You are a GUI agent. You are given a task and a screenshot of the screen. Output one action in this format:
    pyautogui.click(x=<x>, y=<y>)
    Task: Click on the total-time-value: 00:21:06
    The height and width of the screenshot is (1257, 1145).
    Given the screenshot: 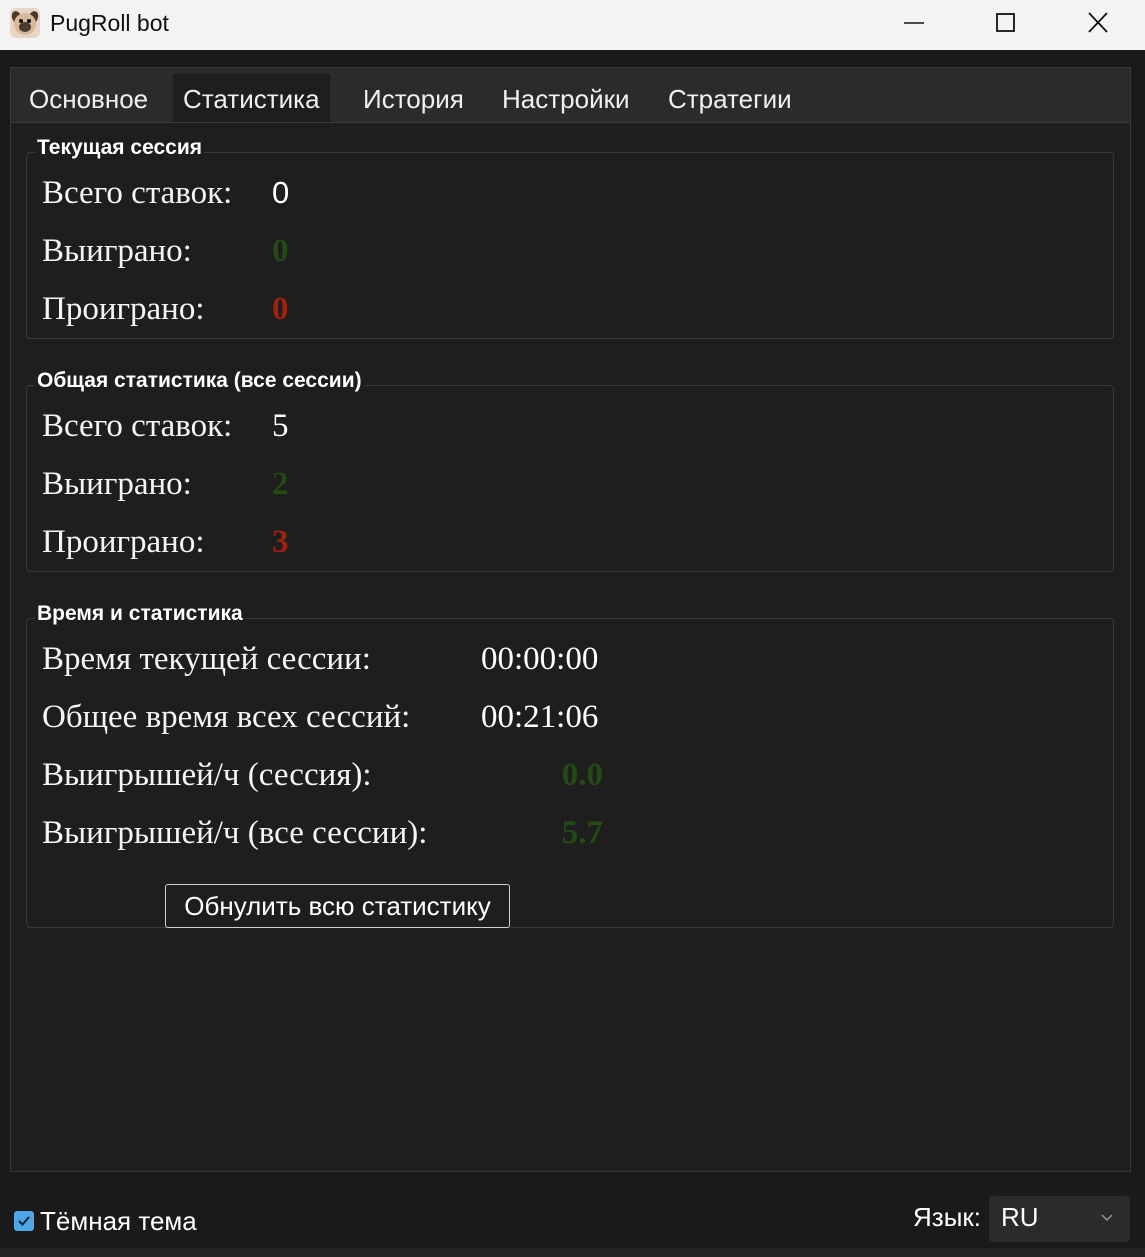 What is the action you would take?
    pyautogui.click(x=540, y=717)
    